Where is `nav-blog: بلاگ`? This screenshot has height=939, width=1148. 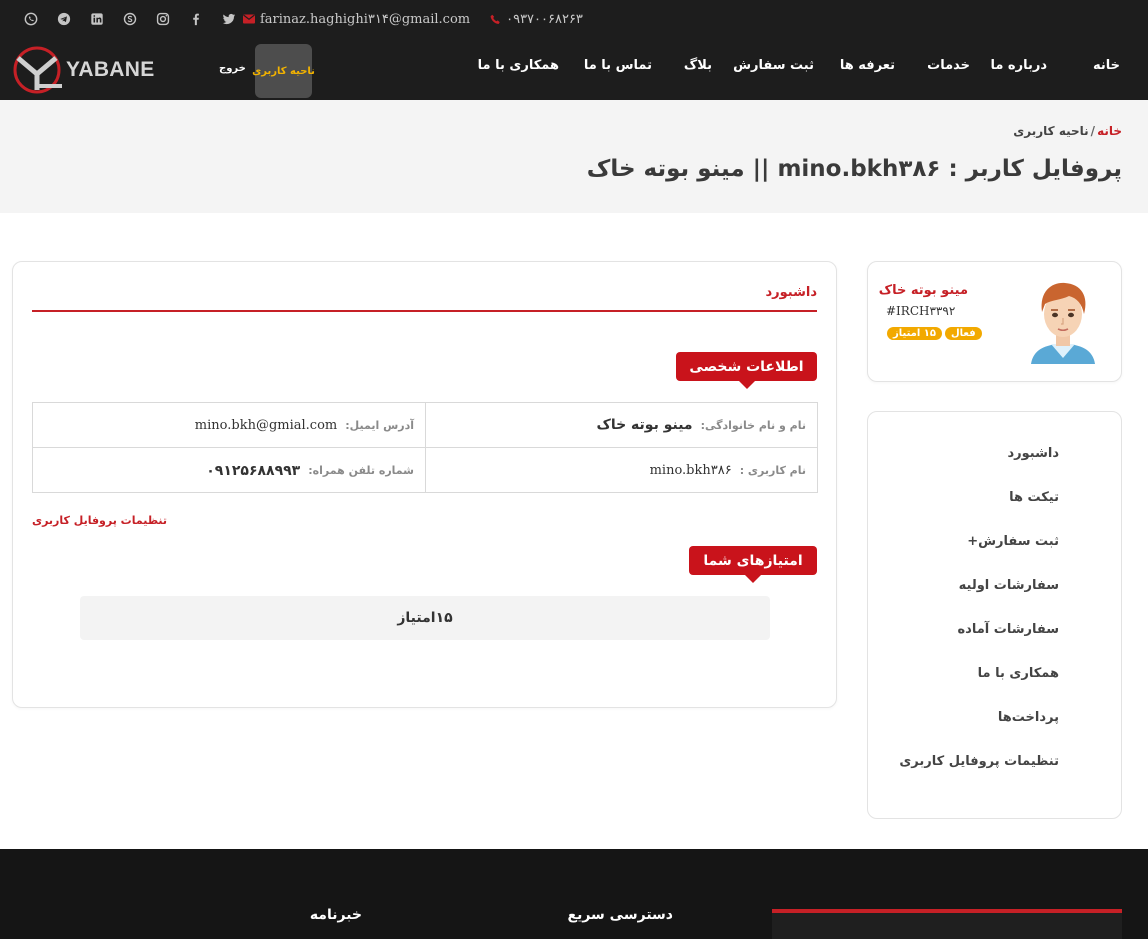
nav-blog: بلاگ is located at coordinates (698, 65).